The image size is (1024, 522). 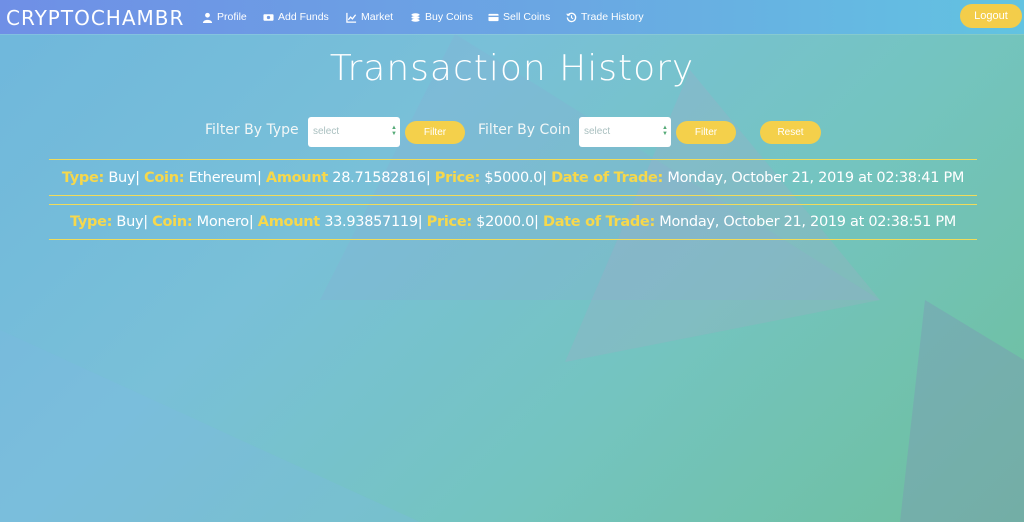 What do you see at coordinates (371, 222) in the screenshot?
I see `amount-value: 33.93857119` at bounding box center [371, 222].